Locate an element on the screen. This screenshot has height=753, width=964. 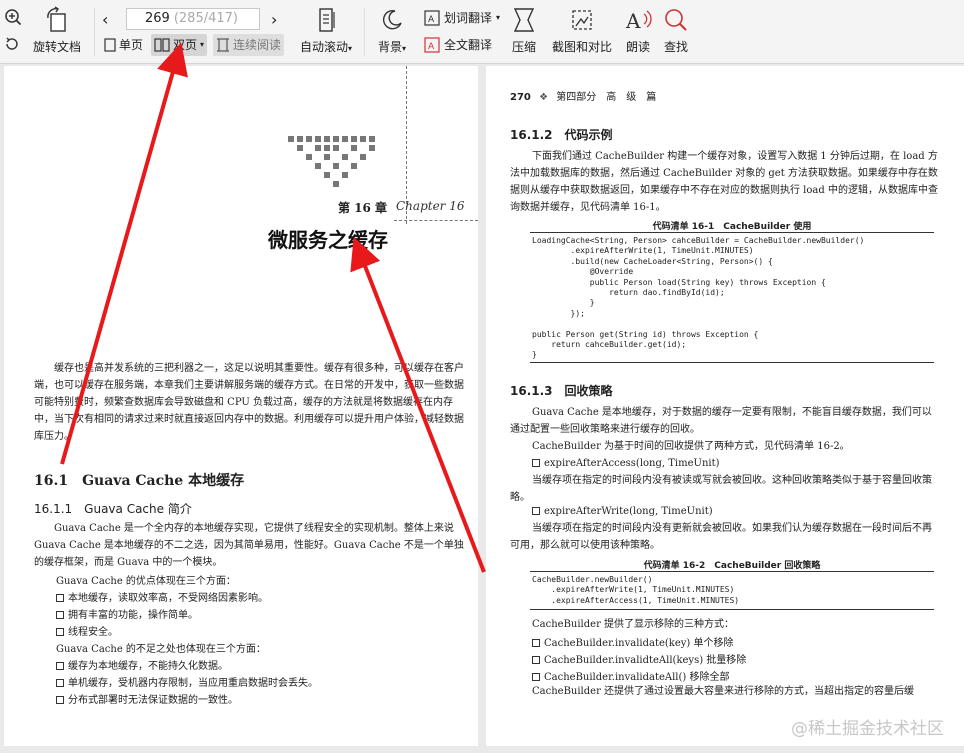
read-aloud-label: 朗读 is located at coordinates (637, 47).